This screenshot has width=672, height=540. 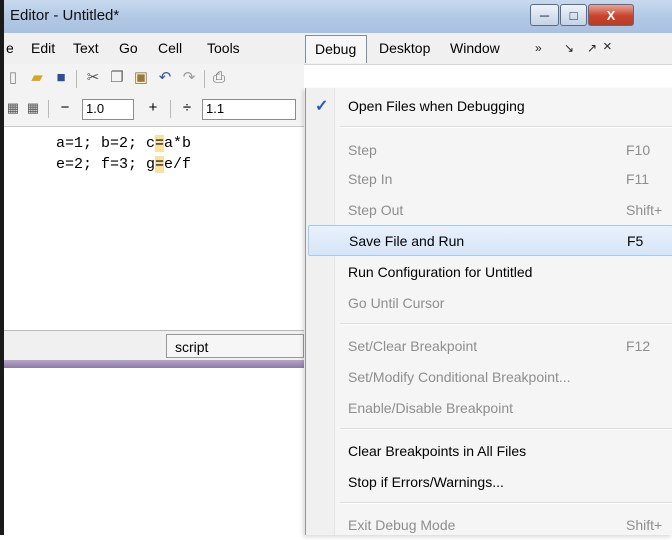 I want to click on menu-item-go-until-cursor: Go Until Cursor, so click(x=489, y=302).